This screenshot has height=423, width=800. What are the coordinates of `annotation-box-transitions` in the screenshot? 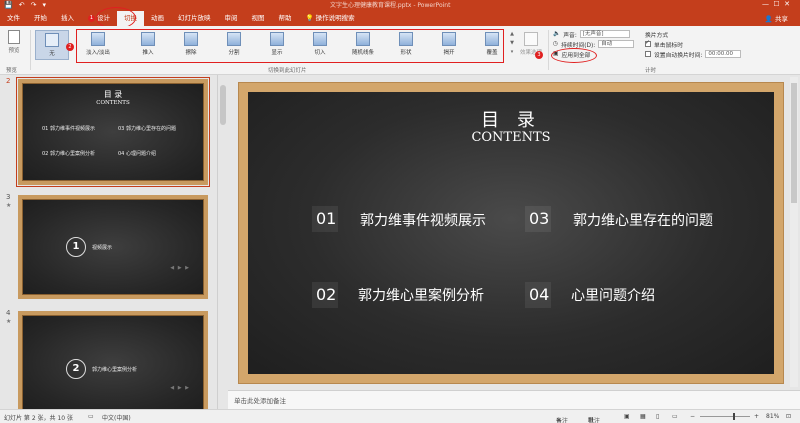 It's located at (290, 46).